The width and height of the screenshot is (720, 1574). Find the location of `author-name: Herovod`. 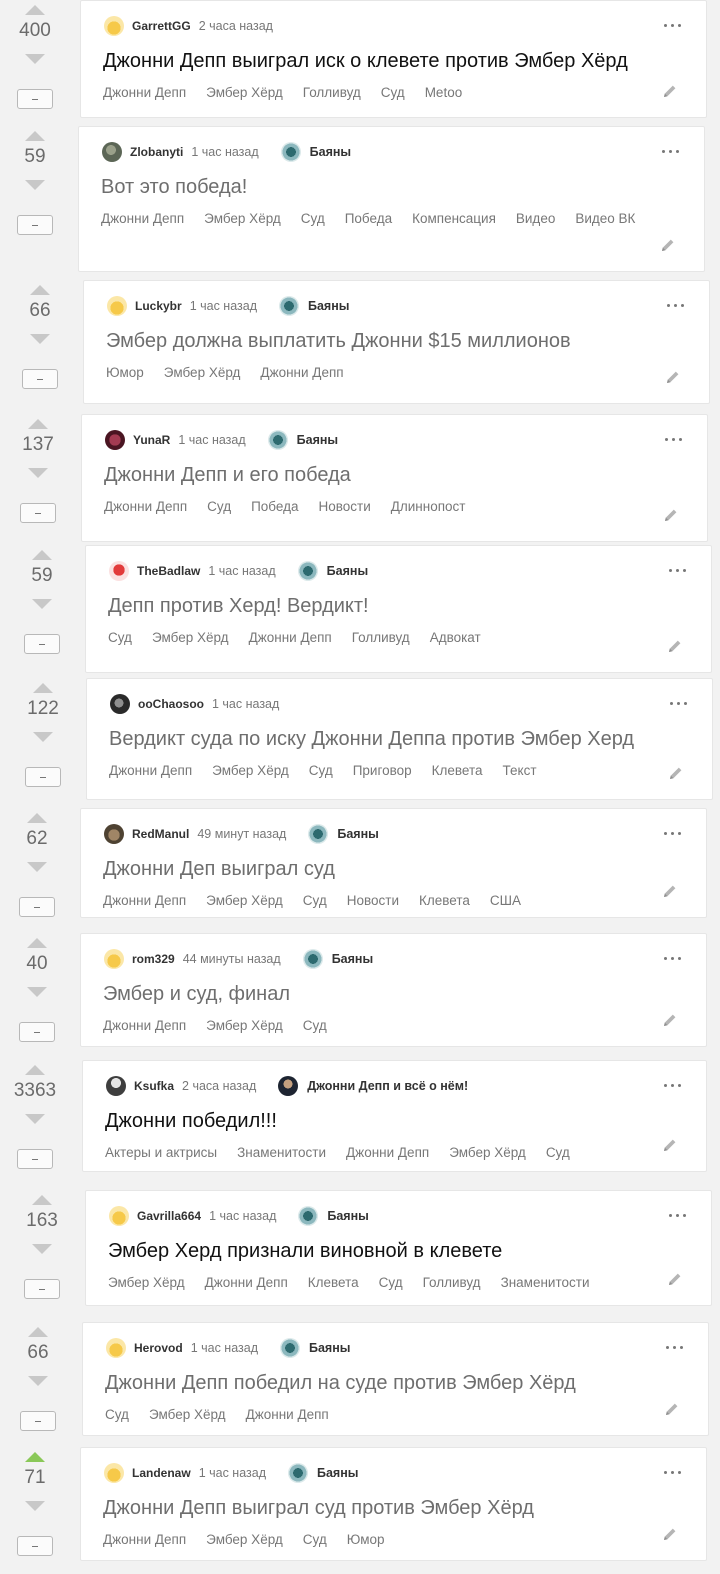

author-name: Herovod is located at coordinates (158, 1348).